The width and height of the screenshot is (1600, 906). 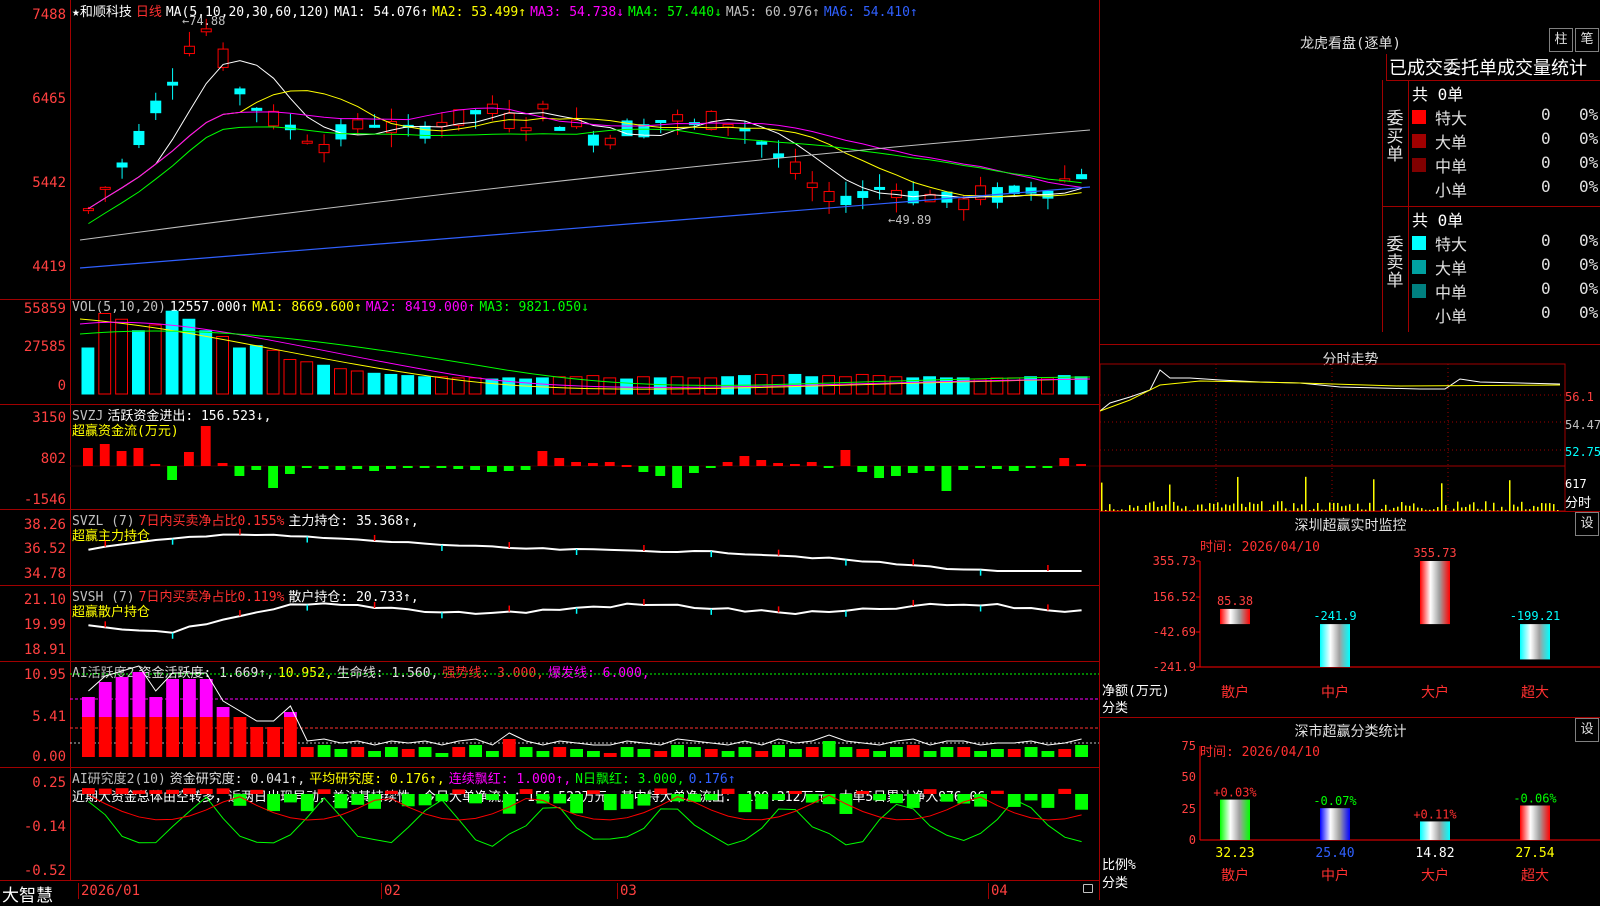 I want to click on intraday-price-line, so click(x=1330, y=390).